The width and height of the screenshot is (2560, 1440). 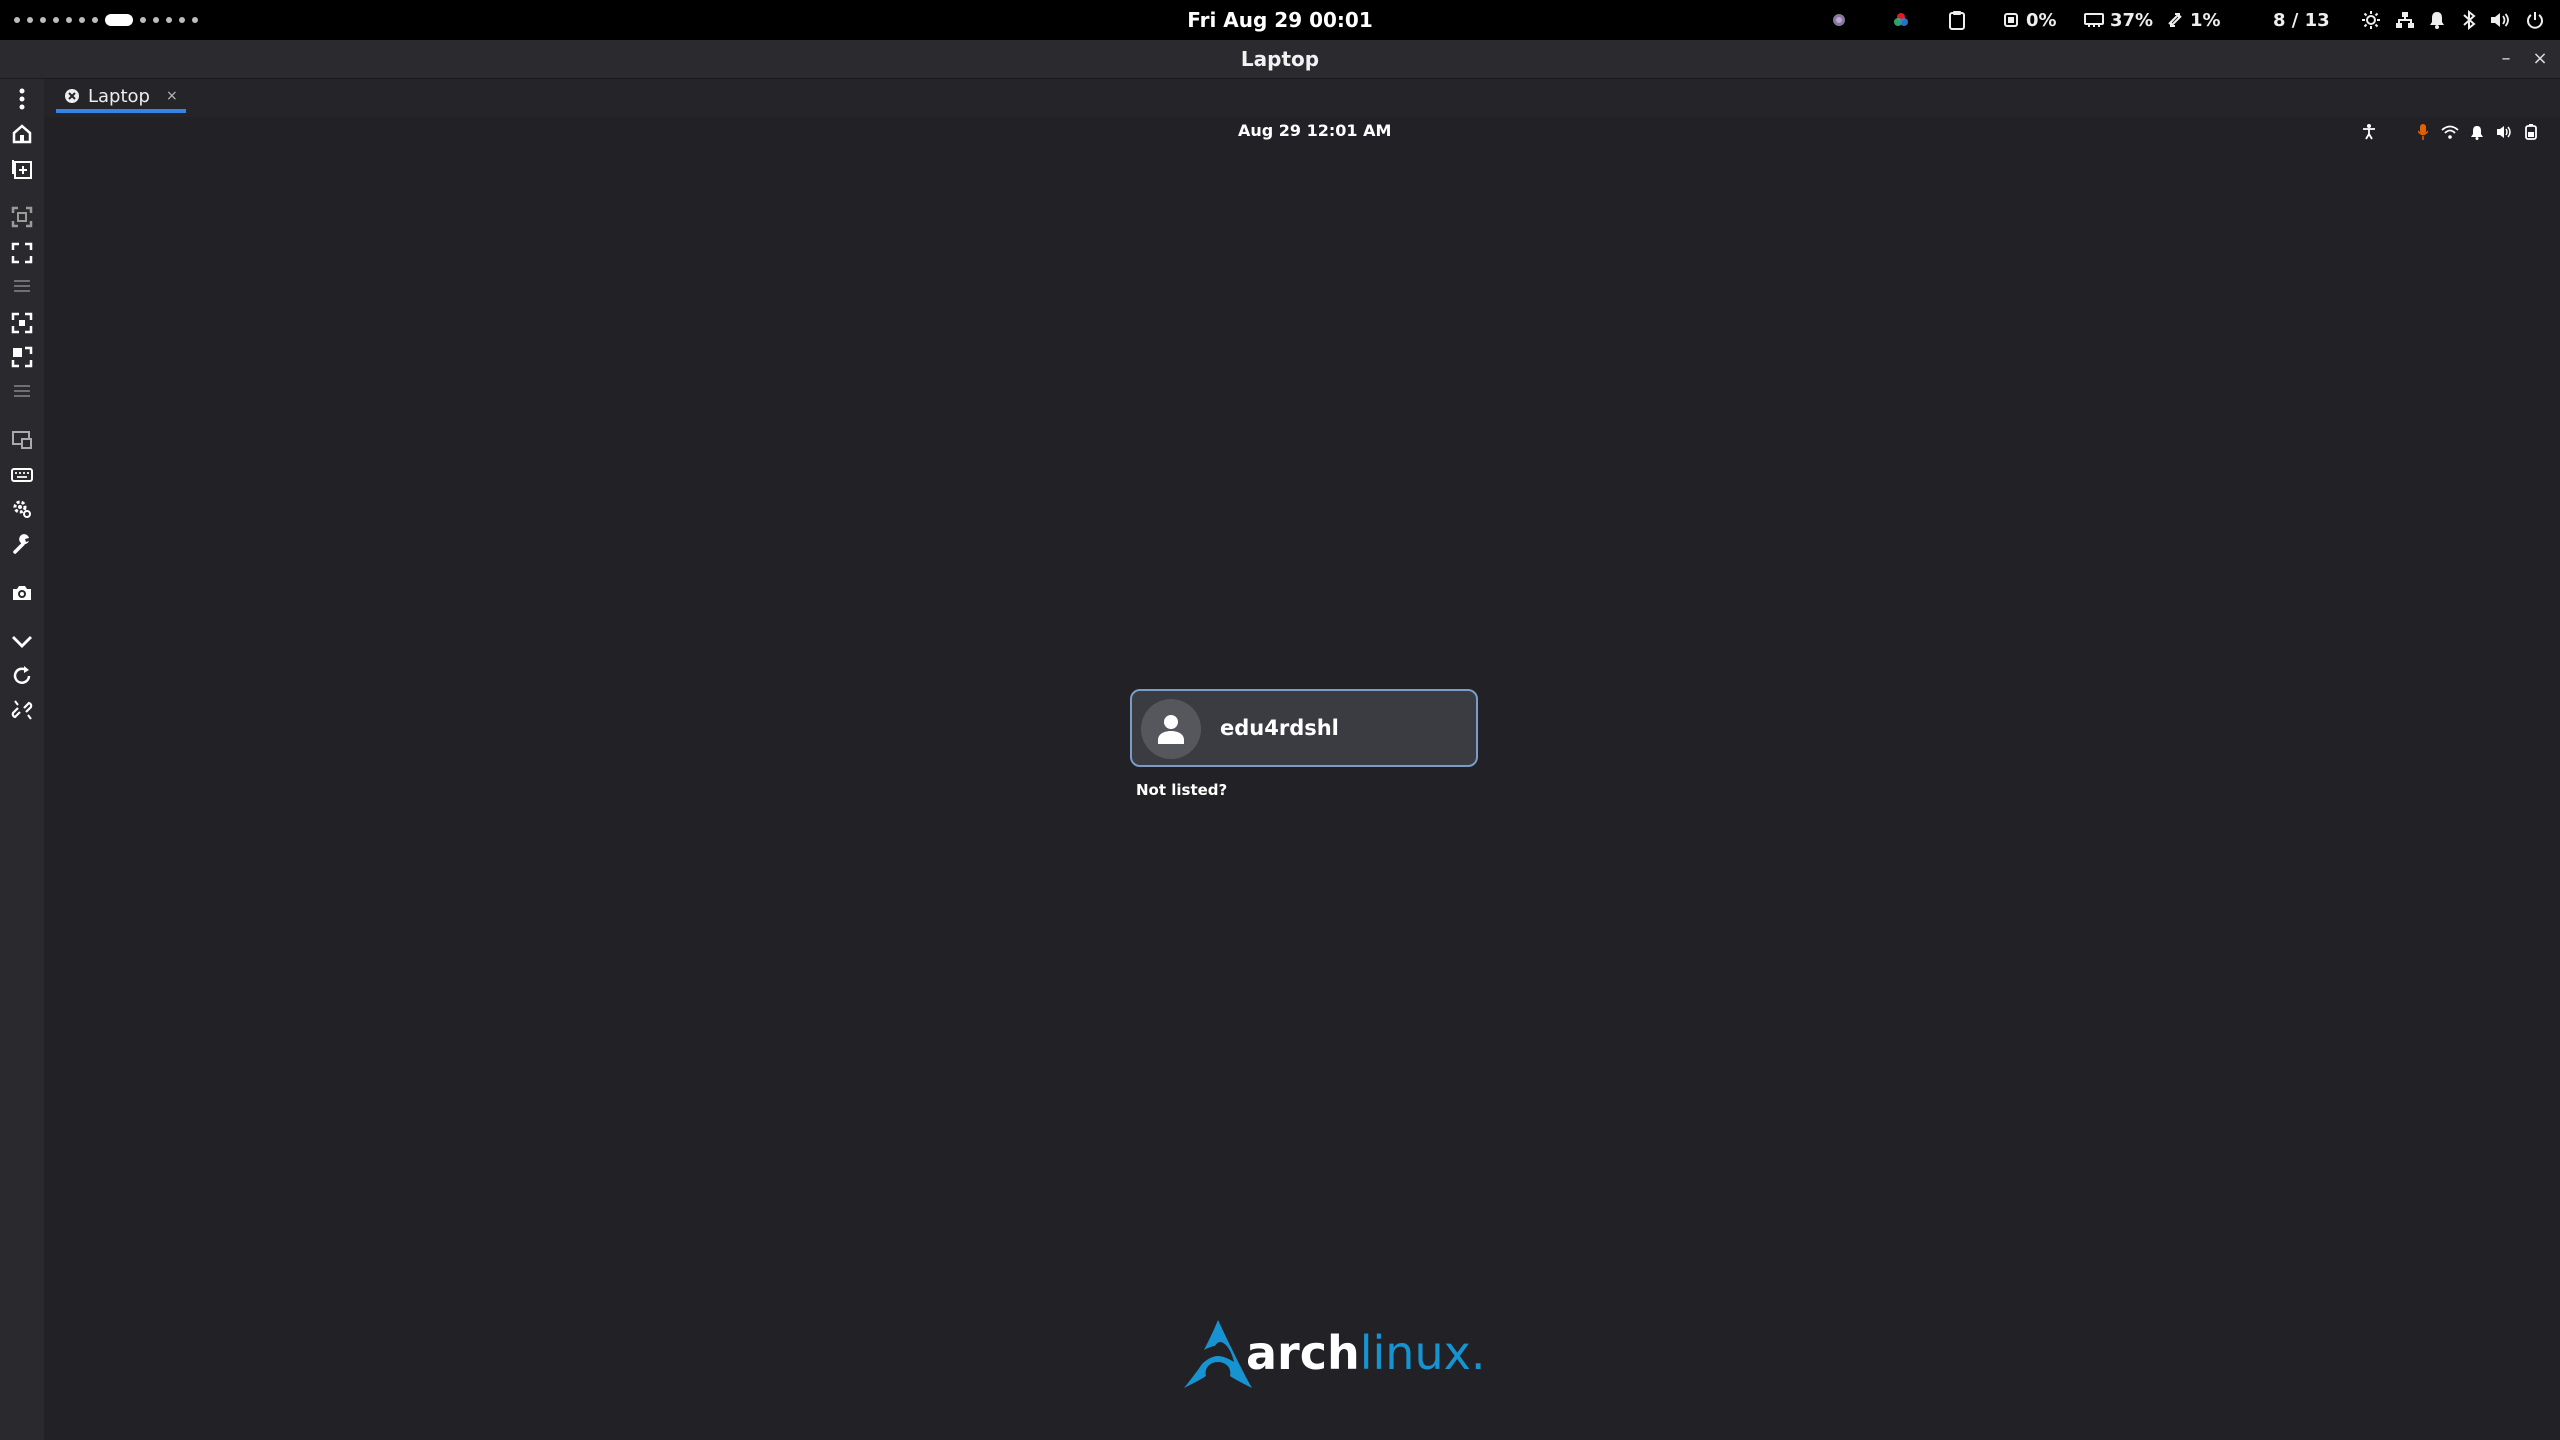 I want to click on wifi-icon, so click(x=2450, y=132).